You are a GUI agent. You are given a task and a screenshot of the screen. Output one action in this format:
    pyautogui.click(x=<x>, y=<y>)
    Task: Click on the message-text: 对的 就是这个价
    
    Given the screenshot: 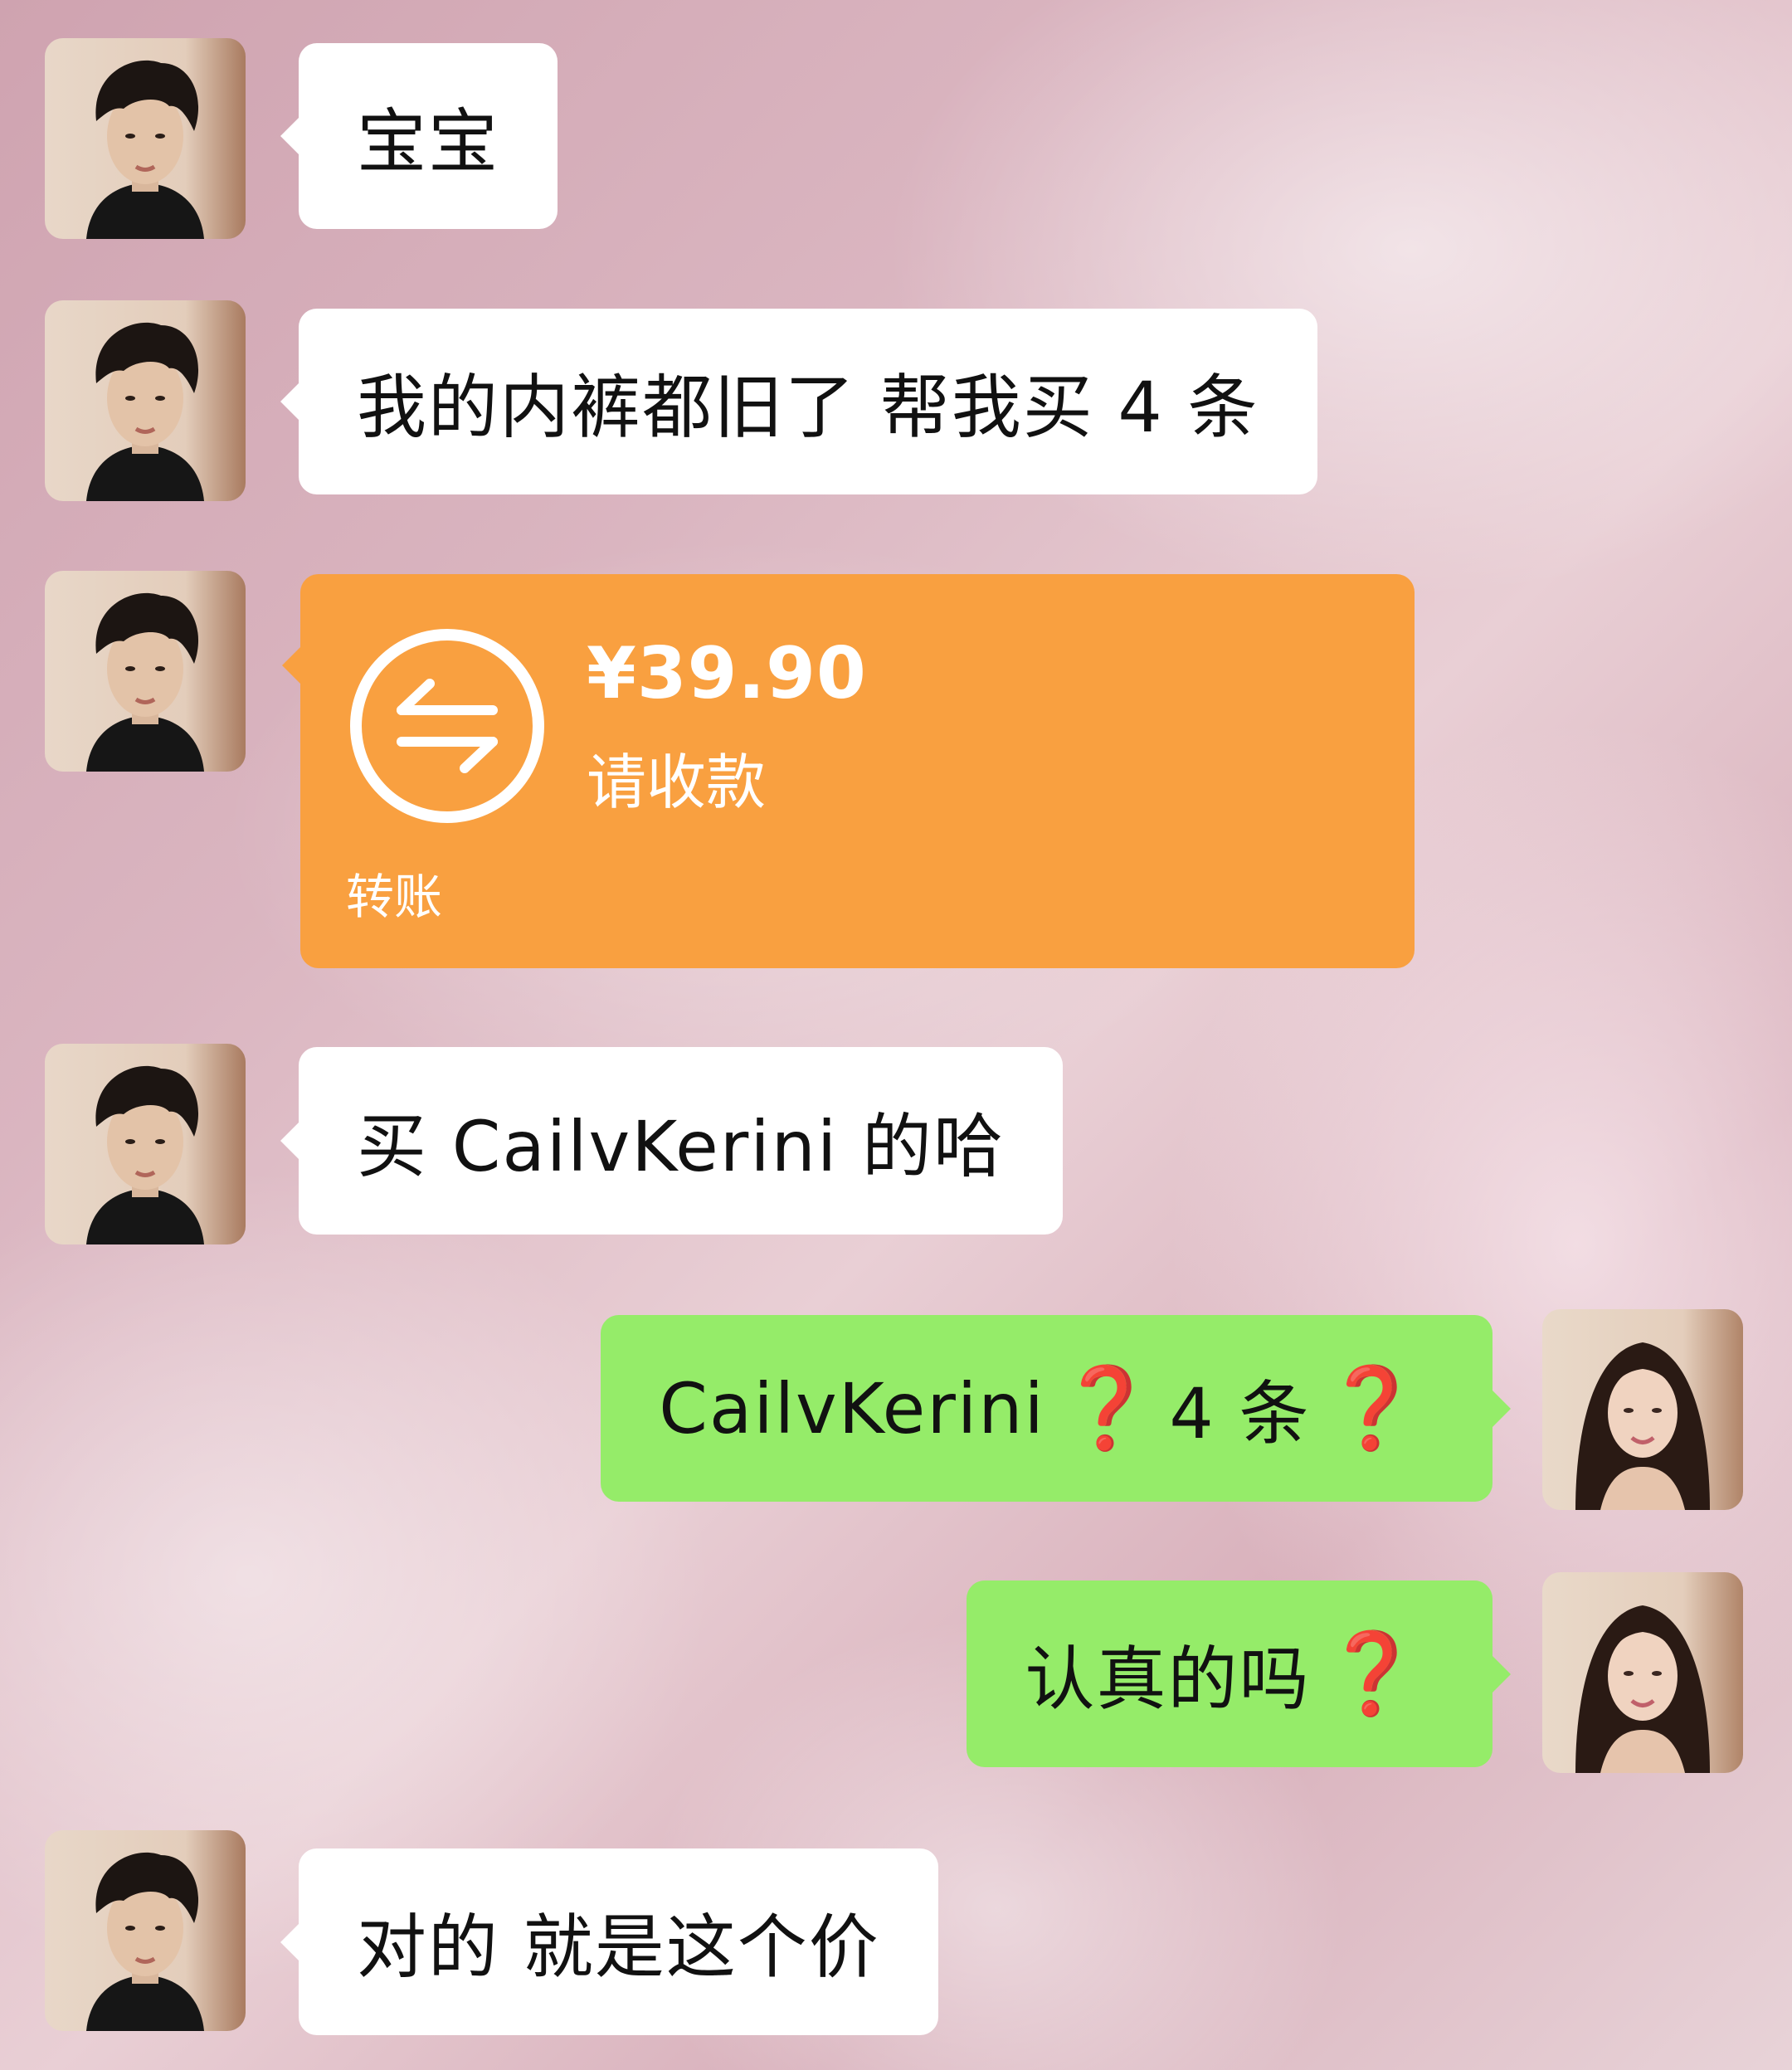 What is the action you would take?
    pyautogui.click(x=618, y=1948)
    